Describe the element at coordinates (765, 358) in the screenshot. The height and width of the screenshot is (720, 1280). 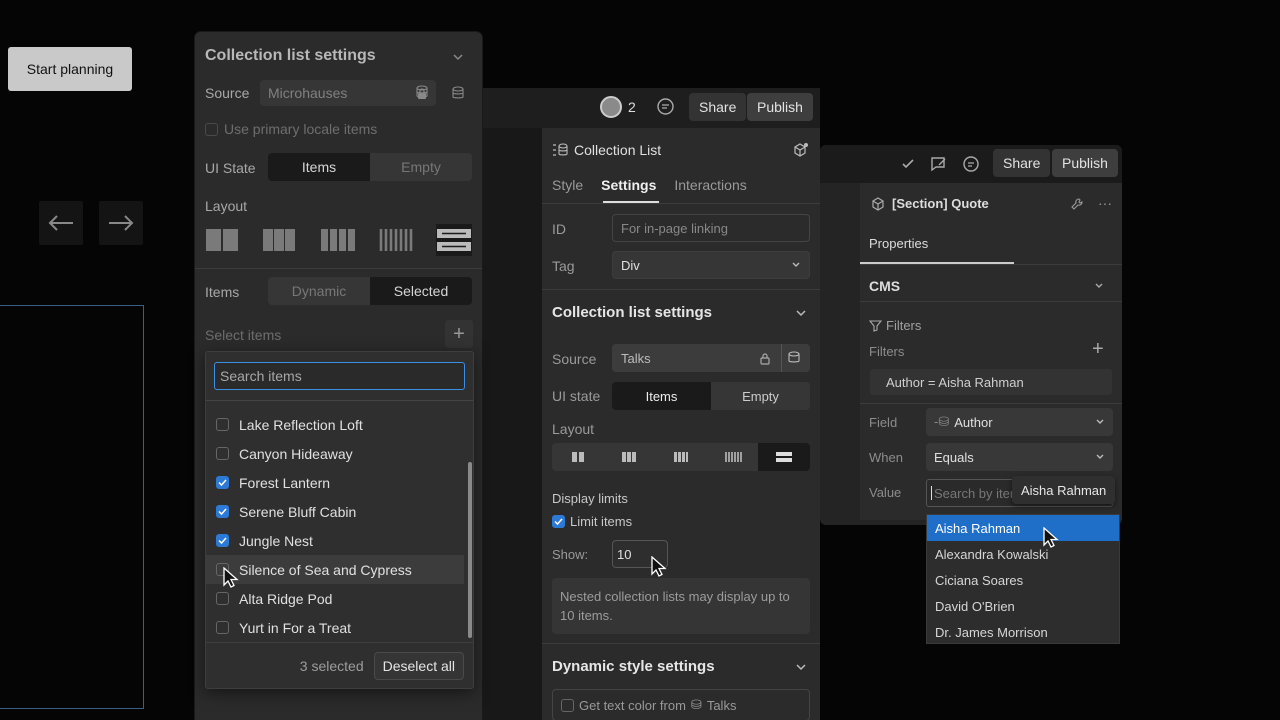
I see `lock-icon` at that location.